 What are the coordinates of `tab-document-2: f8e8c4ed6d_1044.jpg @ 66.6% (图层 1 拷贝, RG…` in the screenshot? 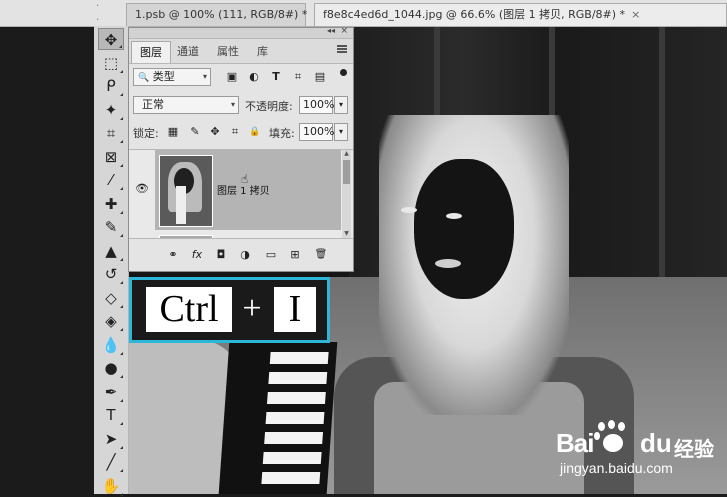 It's located at (520, 14).